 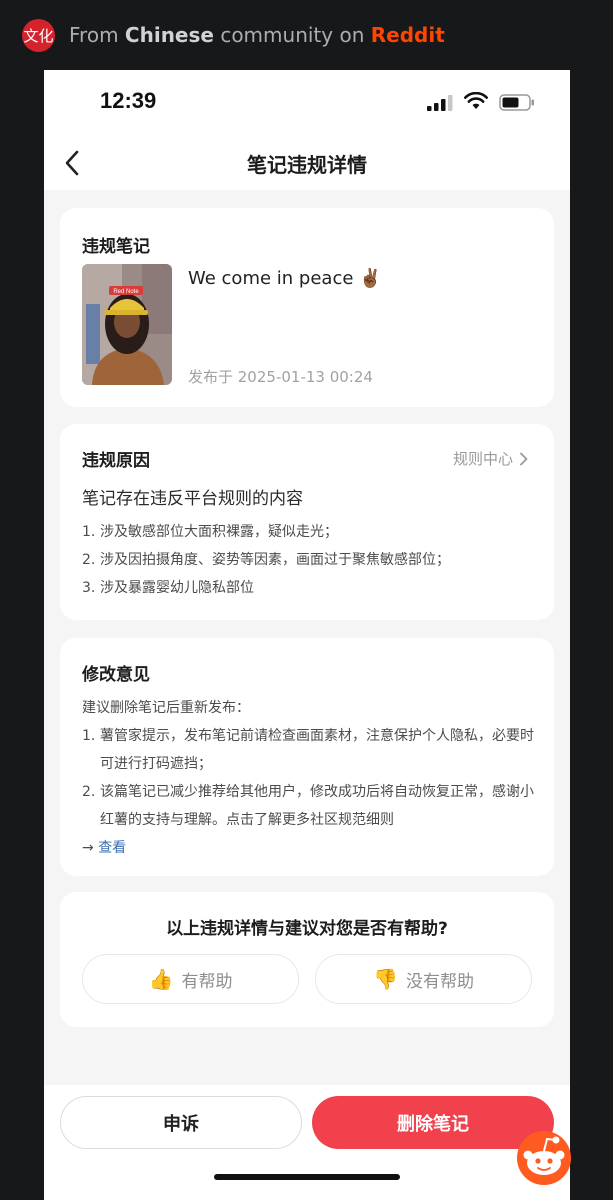 I want to click on list-item: 2. 涉及因拍摄角度、姿势等因素，画面过于聚焦敏感部位；, so click(x=266, y=560).